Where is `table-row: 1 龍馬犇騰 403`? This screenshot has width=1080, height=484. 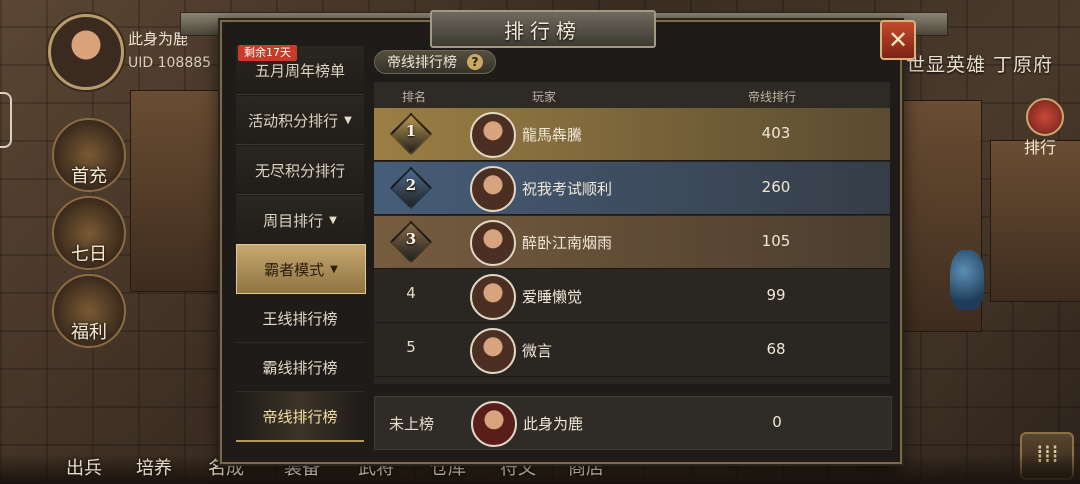 table-row: 1 龍馬犇騰 403 is located at coordinates (632, 134).